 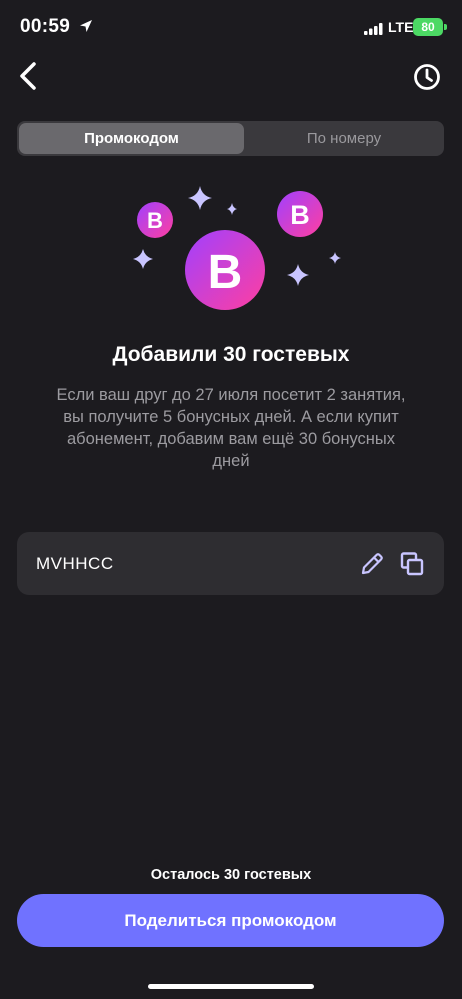 What do you see at coordinates (230, 563) in the screenshot?
I see `promo-code-field: MVHHCC` at bounding box center [230, 563].